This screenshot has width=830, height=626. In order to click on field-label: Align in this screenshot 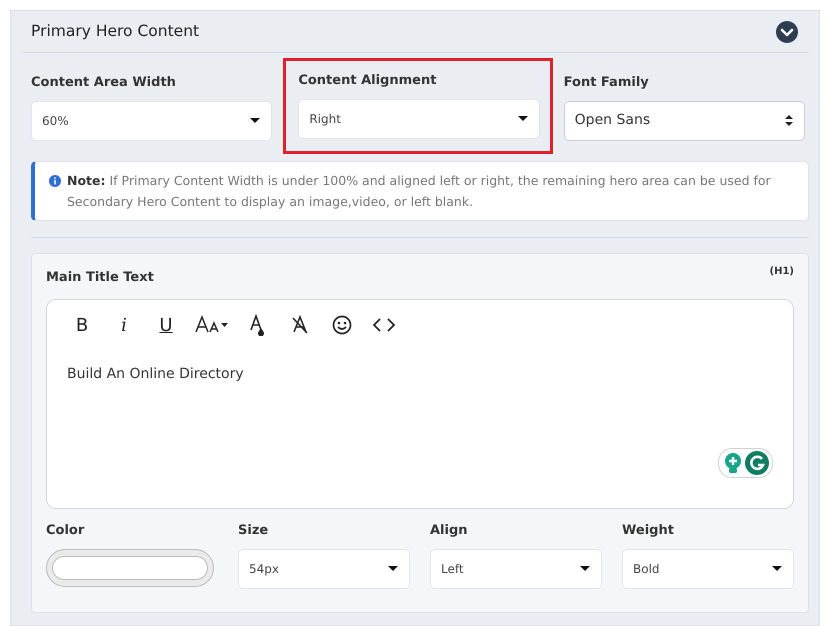, I will do `click(449, 531)`.